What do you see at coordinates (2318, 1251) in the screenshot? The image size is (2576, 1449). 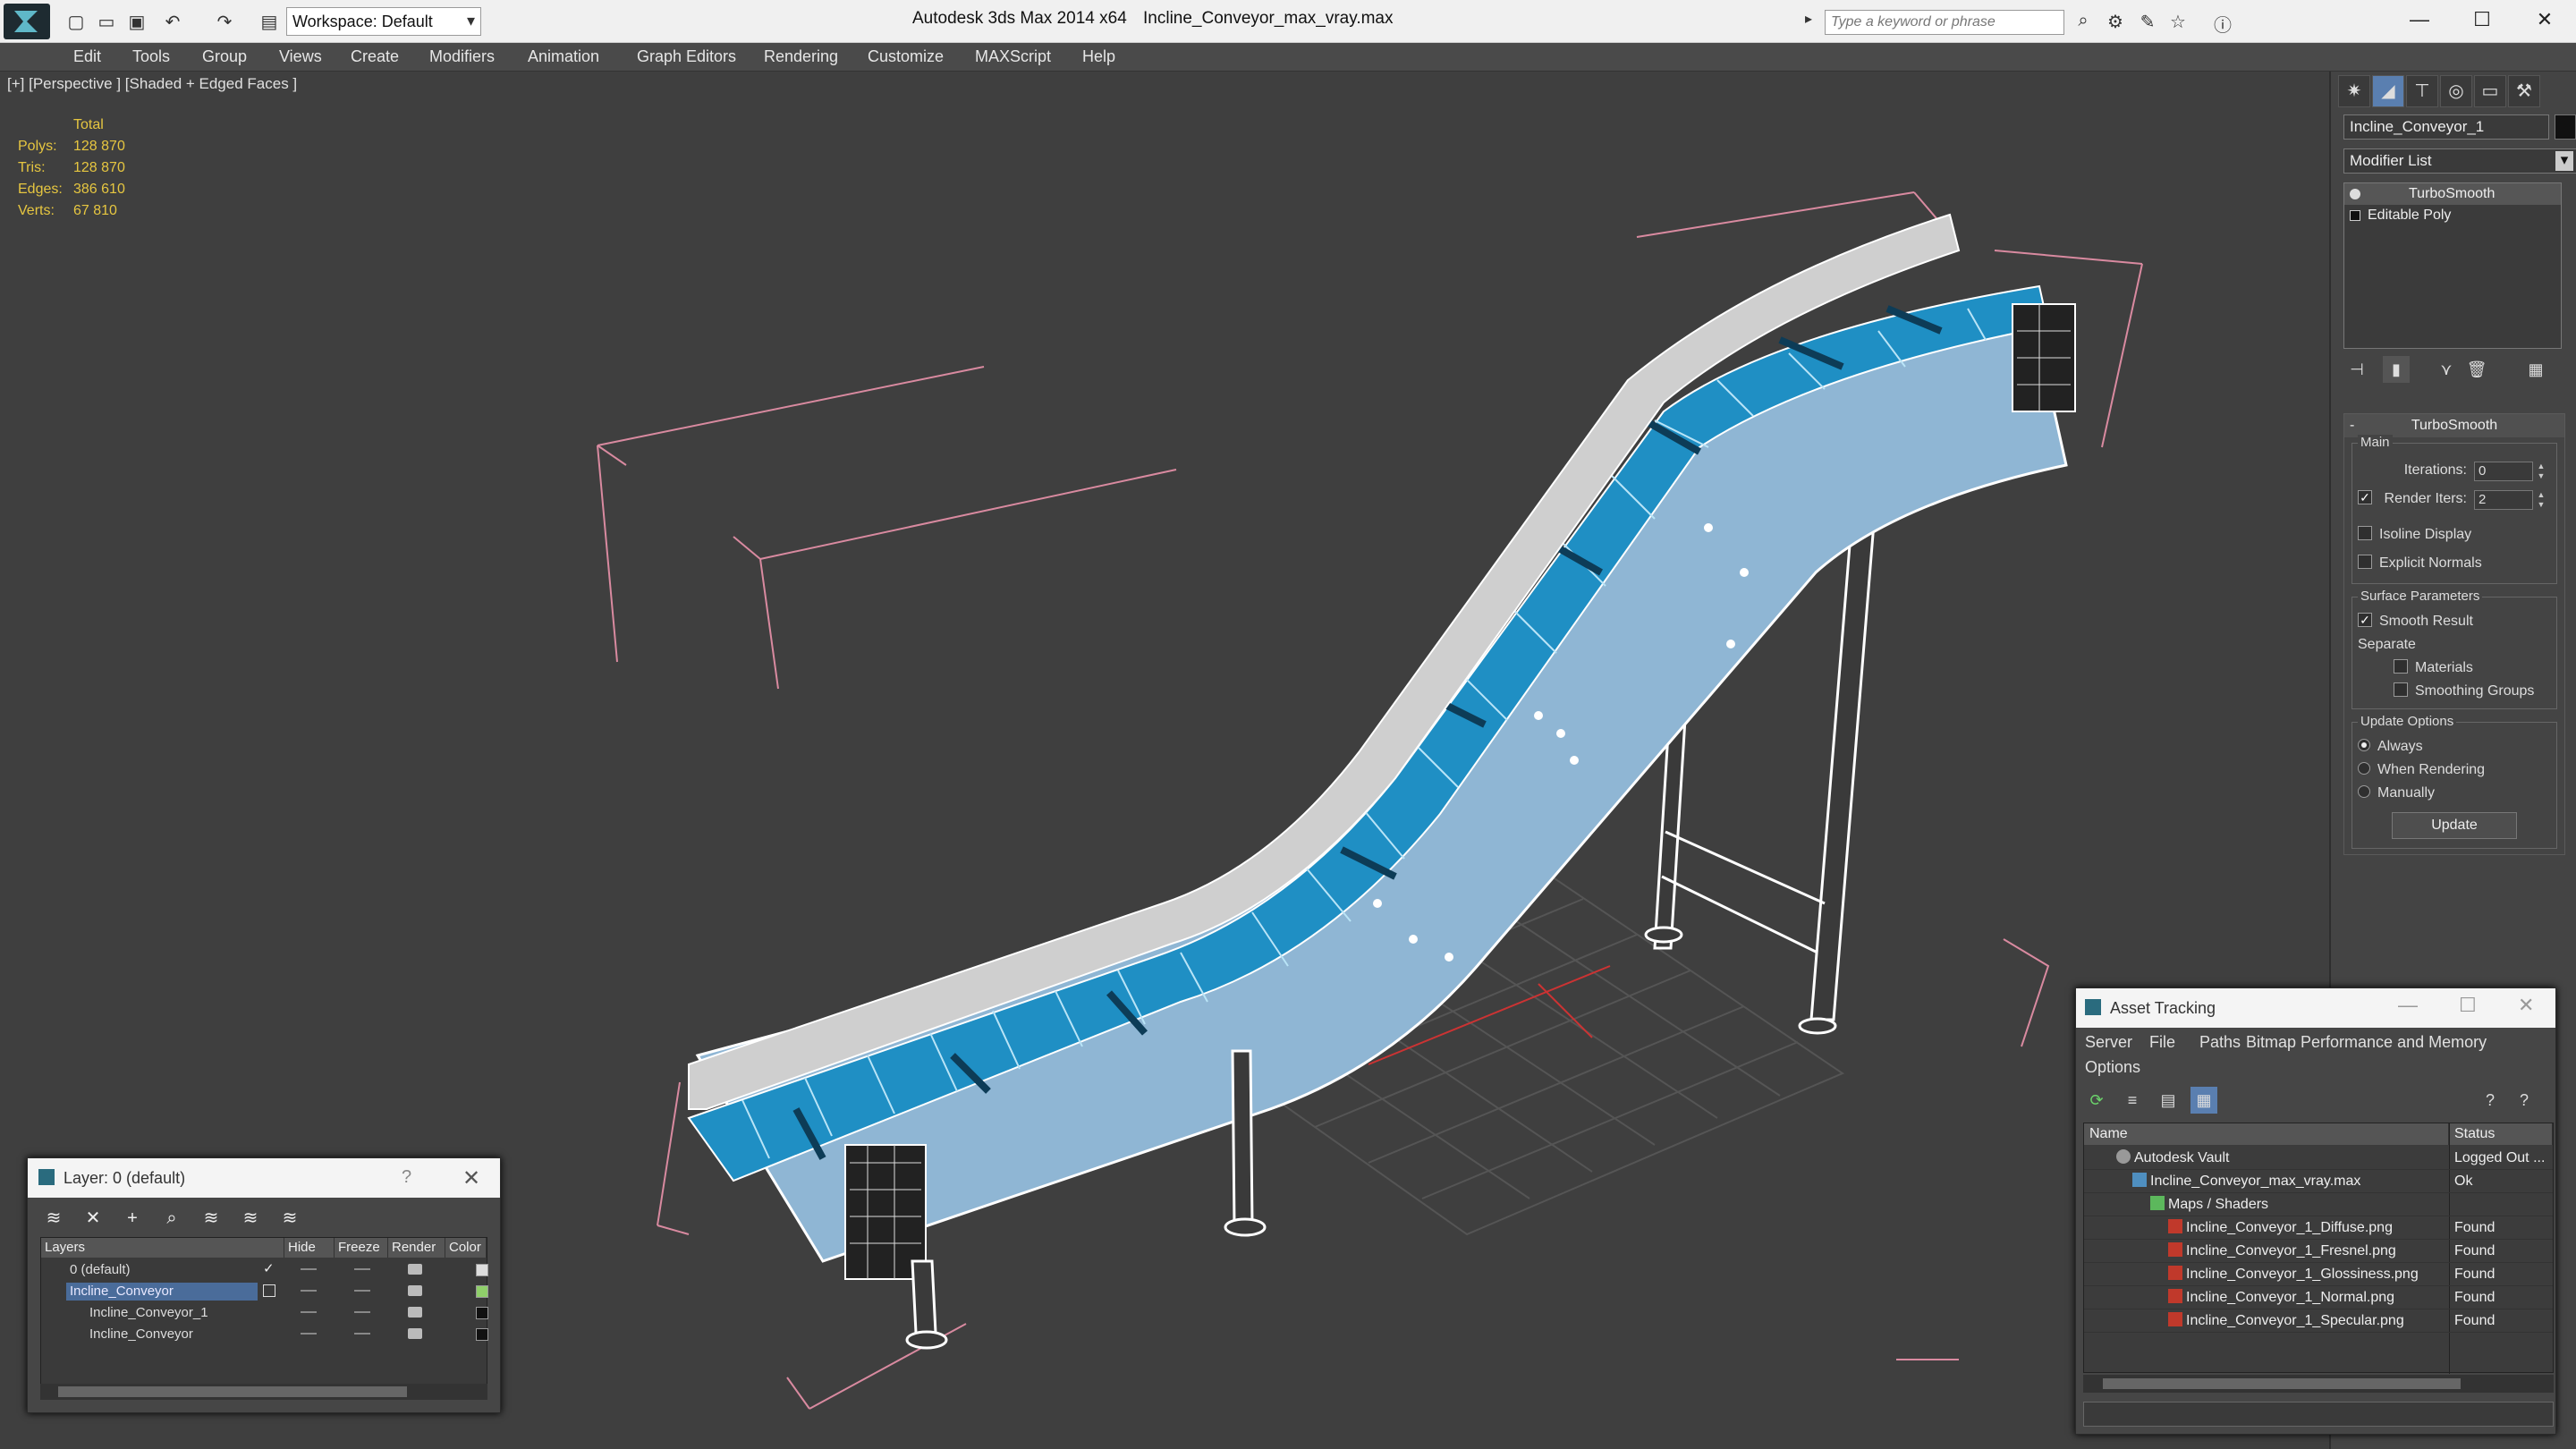 I see `asset-row: Incline_Conveyor_1_Fresnel.png Found` at bounding box center [2318, 1251].